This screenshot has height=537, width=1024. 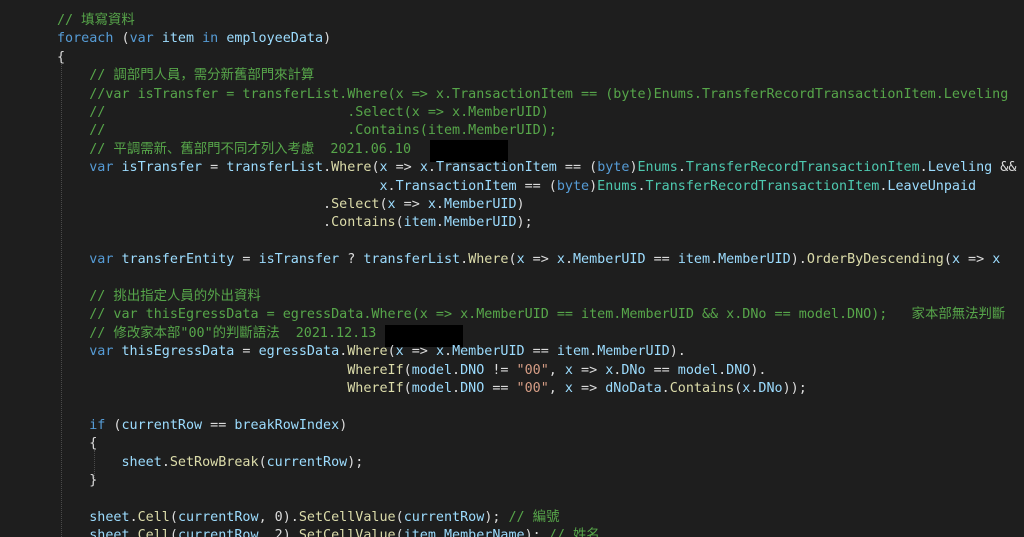 I want to click on code-token: DNo, so click(x=633, y=370).